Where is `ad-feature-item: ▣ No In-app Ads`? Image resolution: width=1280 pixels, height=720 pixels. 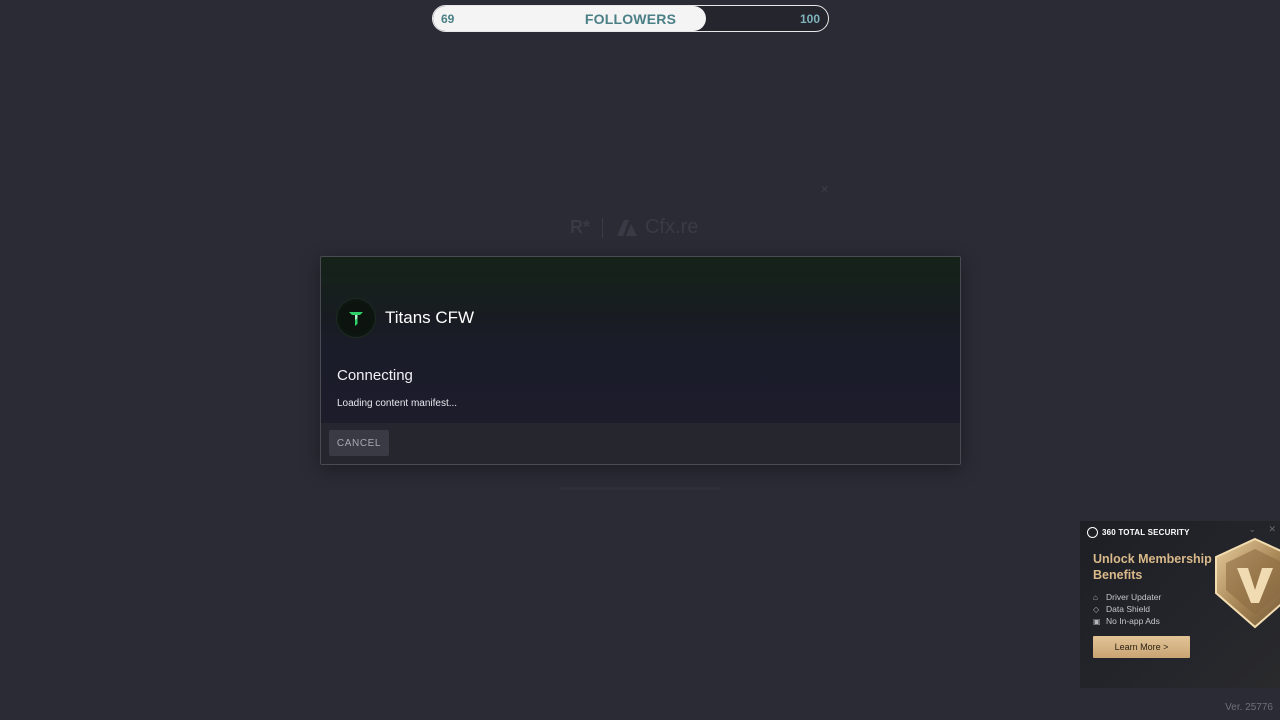
ad-feature-item: ▣ No In-app Ads is located at coordinates (1127, 621).